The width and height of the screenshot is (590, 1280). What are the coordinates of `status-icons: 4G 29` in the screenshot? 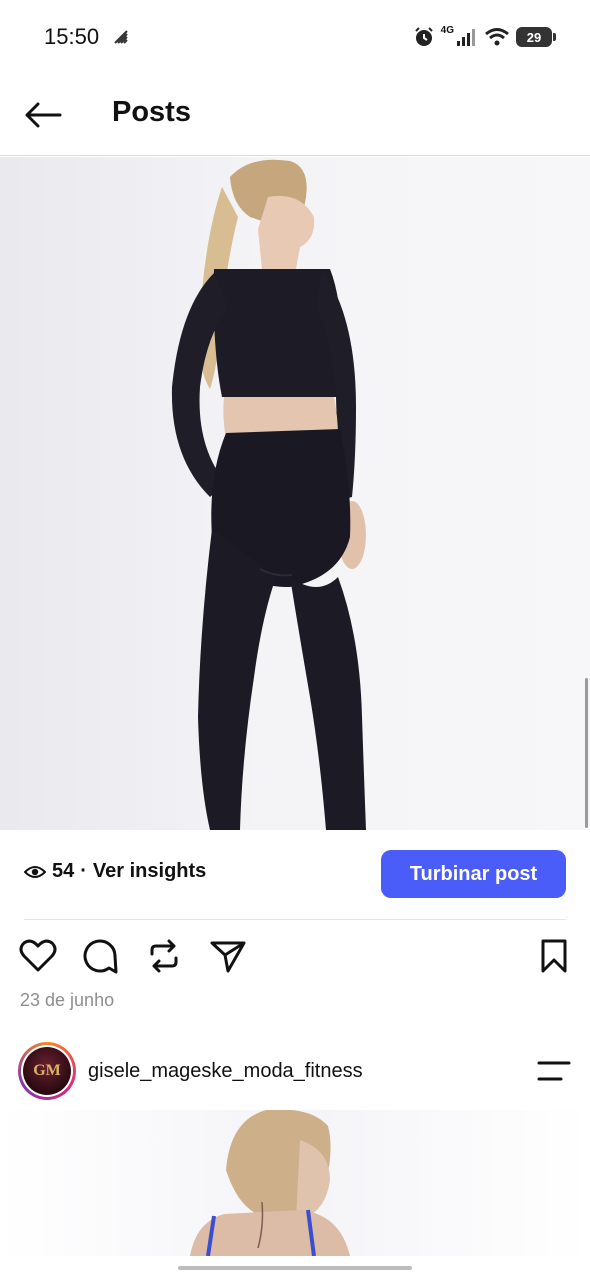 It's located at (484, 37).